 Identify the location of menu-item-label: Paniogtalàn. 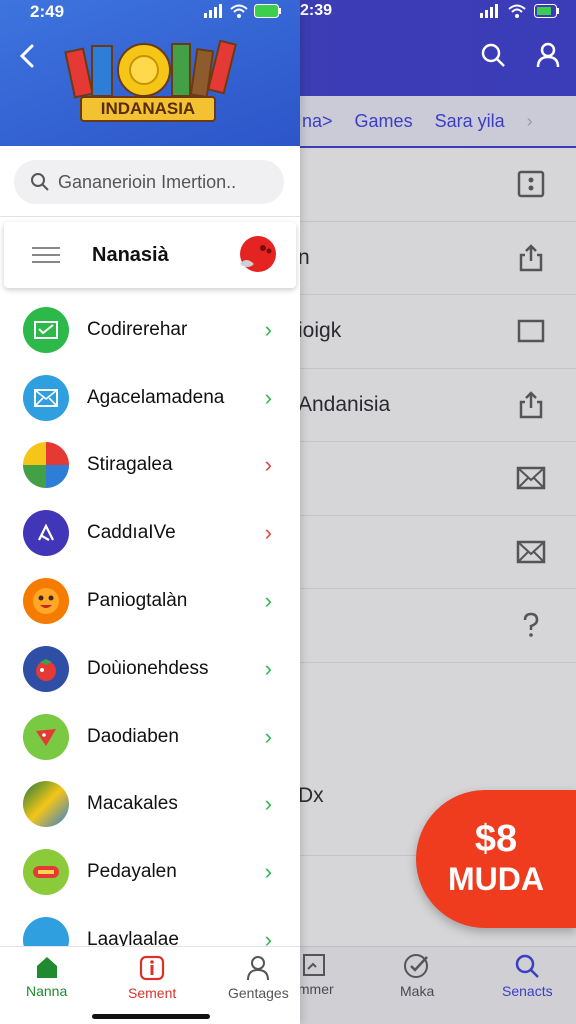
(137, 601).